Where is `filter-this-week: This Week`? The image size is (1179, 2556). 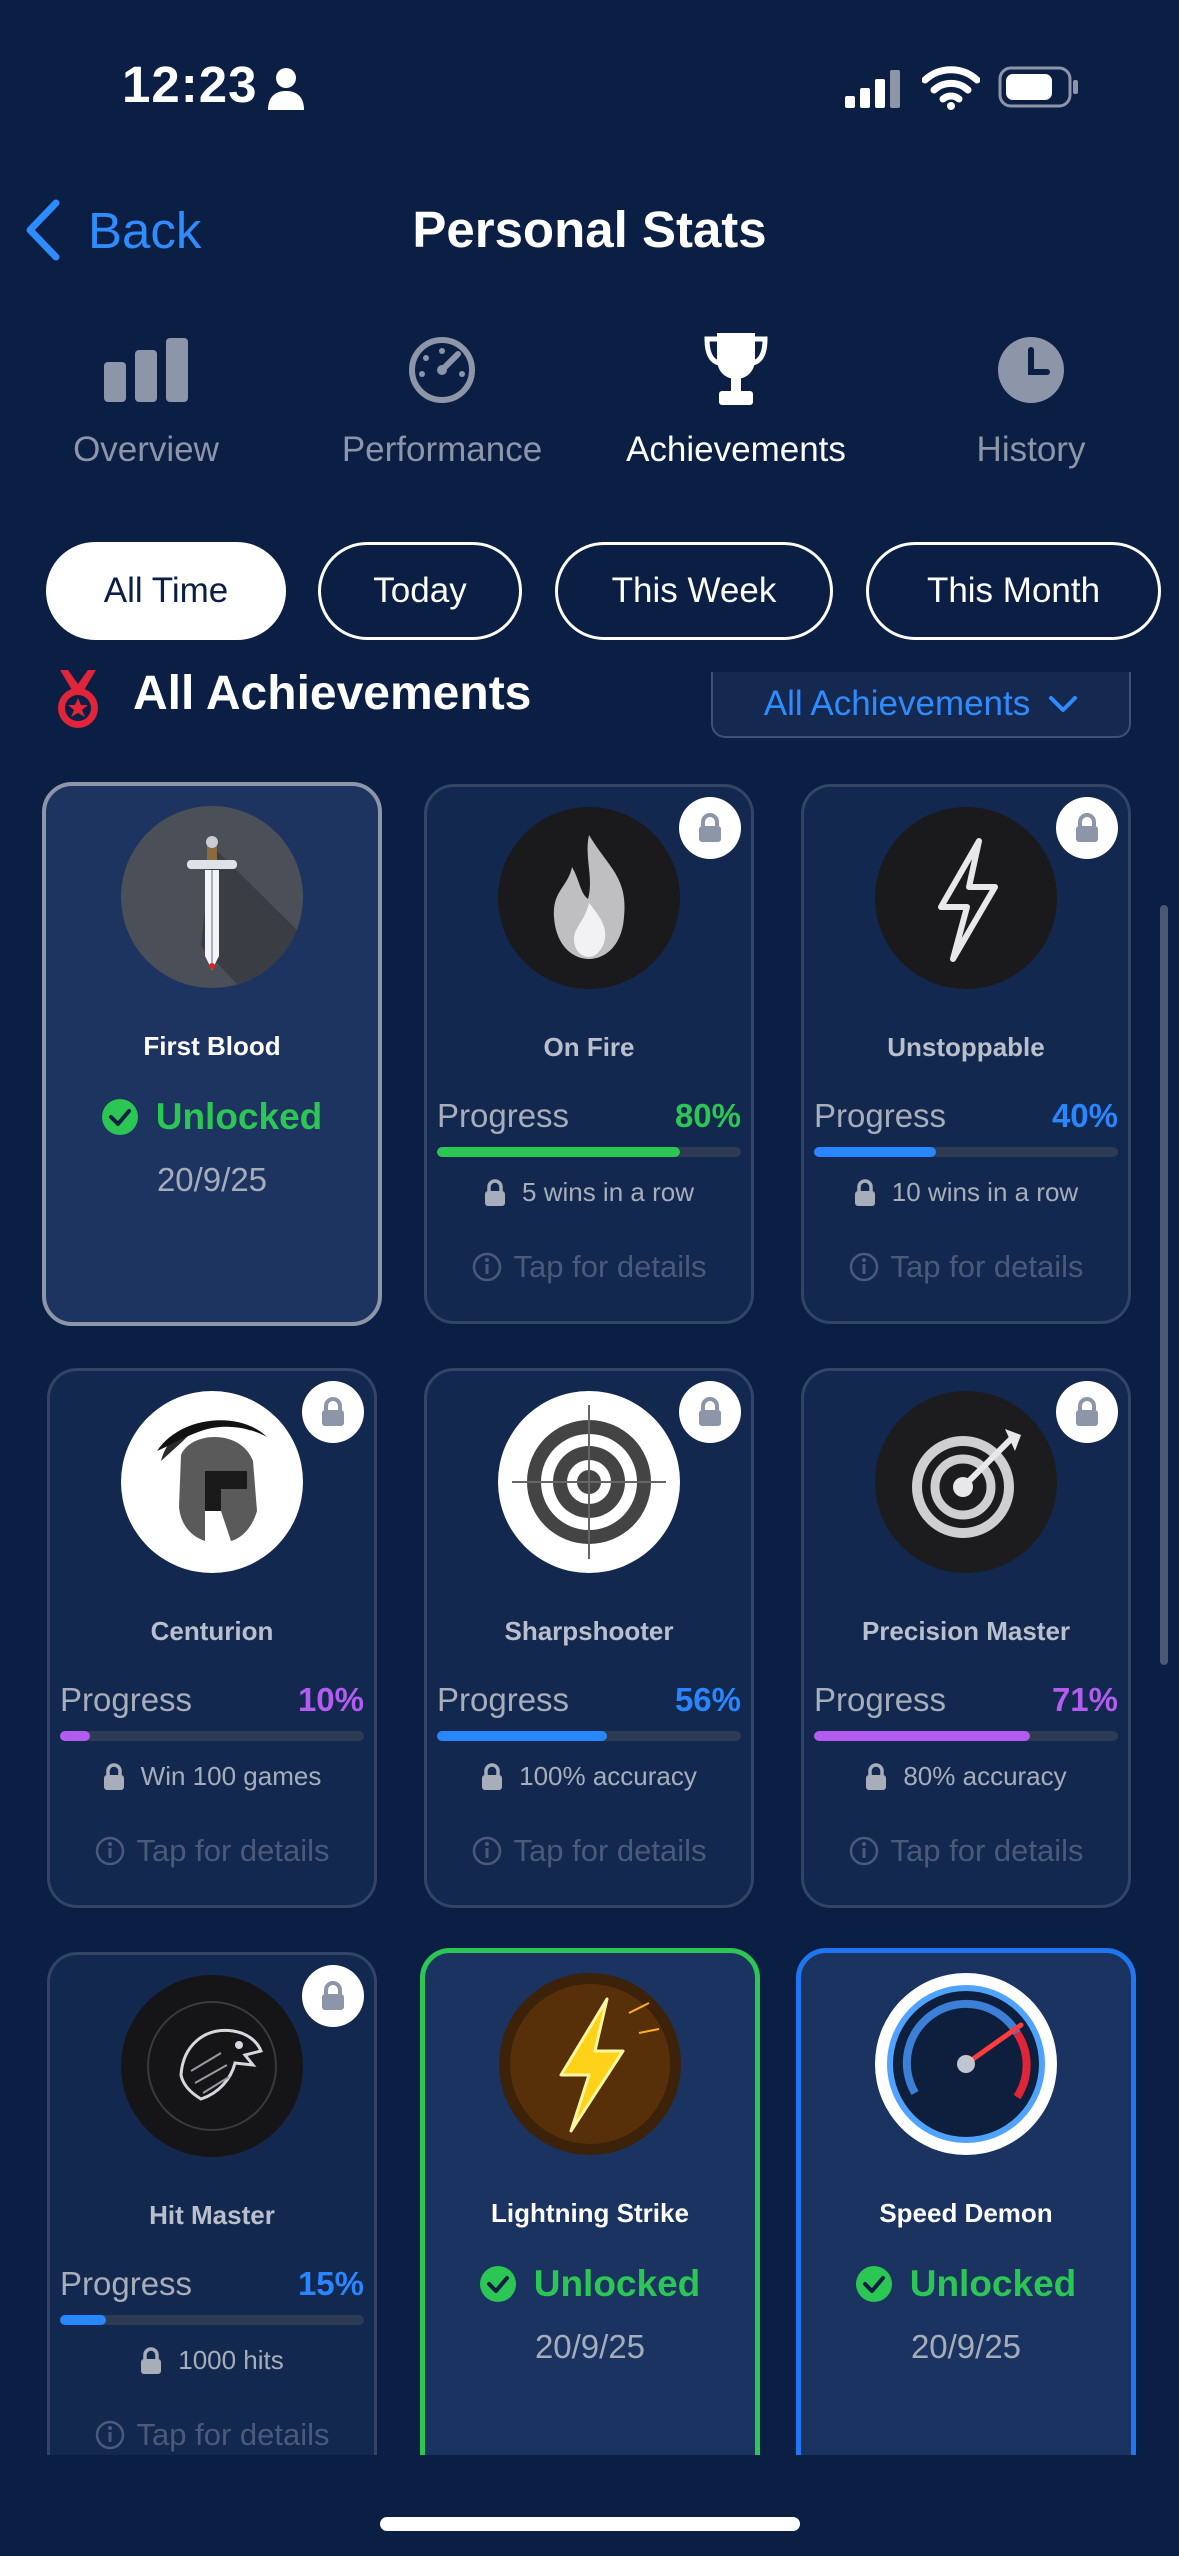 filter-this-week: This Week is located at coordinates (694, 591).